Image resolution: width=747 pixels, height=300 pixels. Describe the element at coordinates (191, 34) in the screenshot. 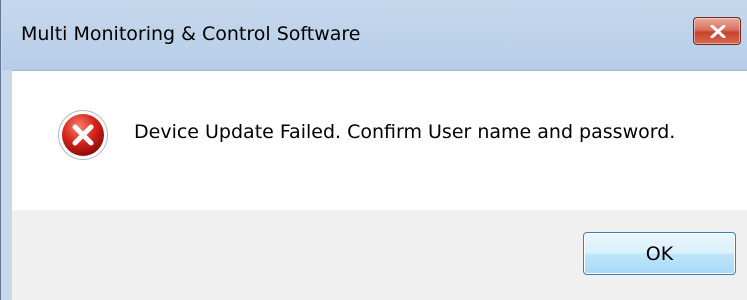

I see `window-title: Multi Monitoring & Control Software` at that location.